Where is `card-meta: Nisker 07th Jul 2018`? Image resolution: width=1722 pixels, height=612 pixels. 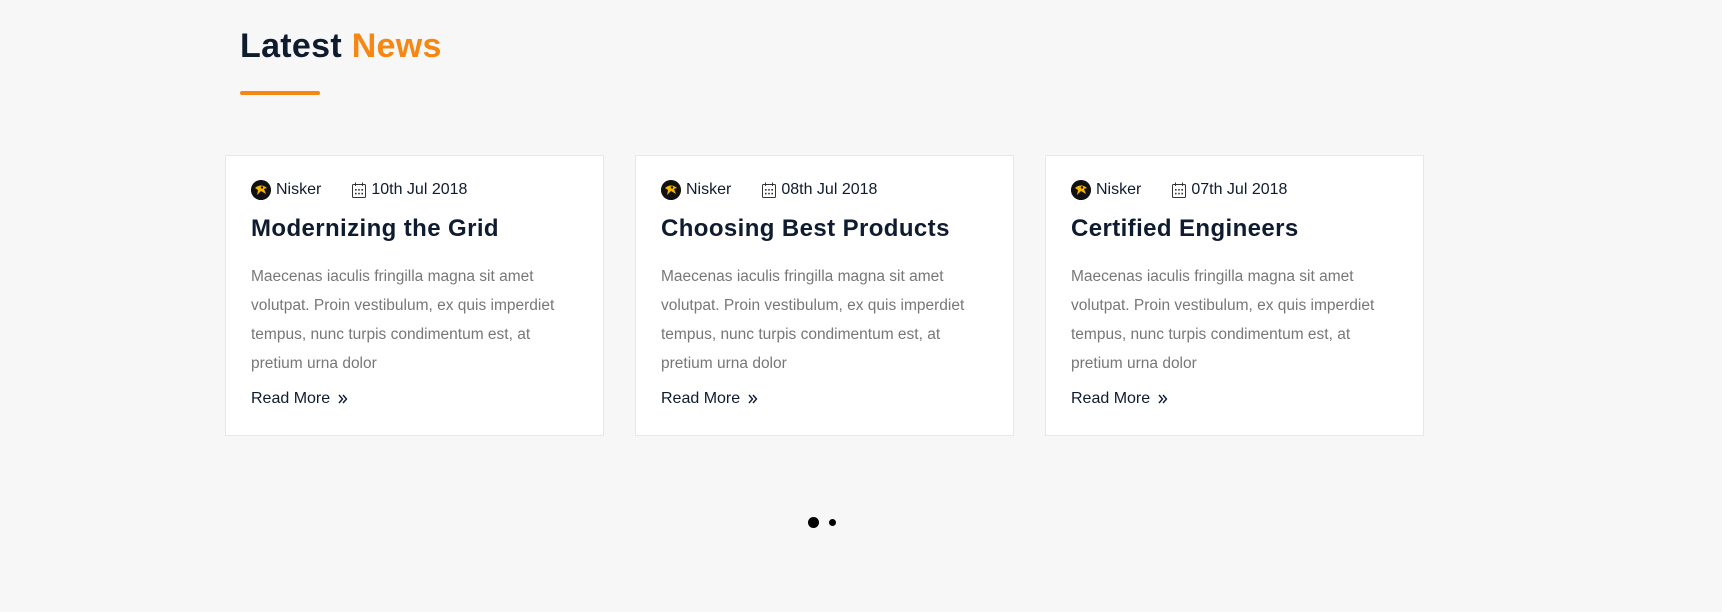
card-meta: Nisker 07th Jul 2018 is located at coordinates (1234, 190).